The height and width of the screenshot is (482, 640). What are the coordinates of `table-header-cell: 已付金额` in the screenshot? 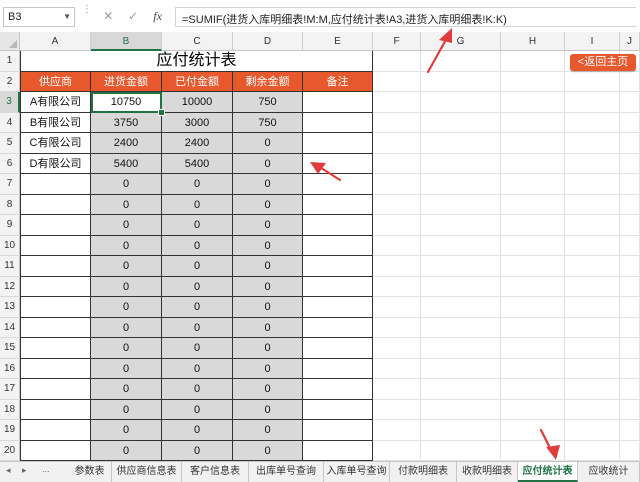 It's located at (197, 81).